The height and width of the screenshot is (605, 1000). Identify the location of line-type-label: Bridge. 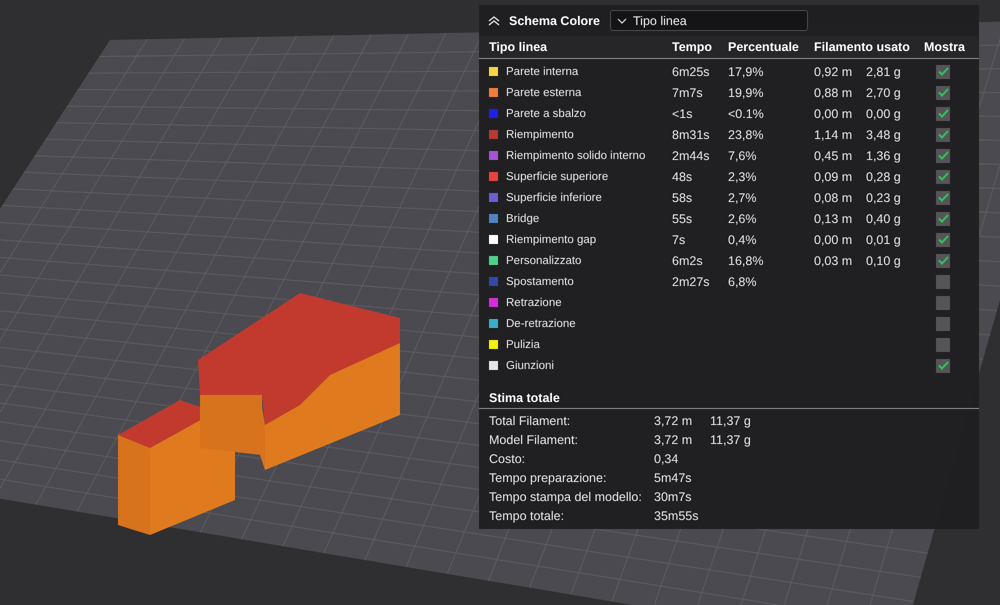
(523, 218).